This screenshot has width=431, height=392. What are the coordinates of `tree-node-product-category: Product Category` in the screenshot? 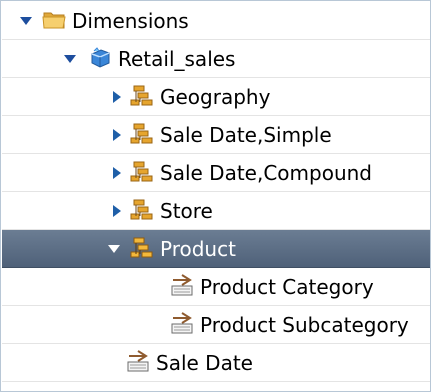 It's located at (216, 287).